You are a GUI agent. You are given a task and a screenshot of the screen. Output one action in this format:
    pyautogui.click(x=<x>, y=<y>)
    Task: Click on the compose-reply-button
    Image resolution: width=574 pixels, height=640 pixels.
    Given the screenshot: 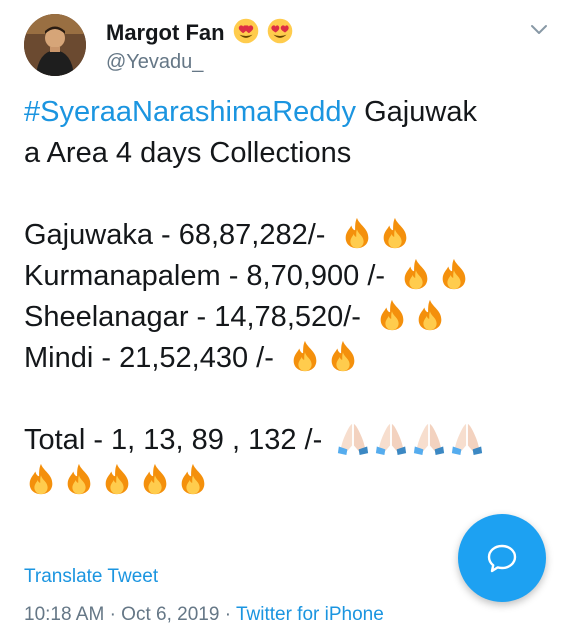 What is the action you would take?
    pyautogui.click(x=502, y=558)
    